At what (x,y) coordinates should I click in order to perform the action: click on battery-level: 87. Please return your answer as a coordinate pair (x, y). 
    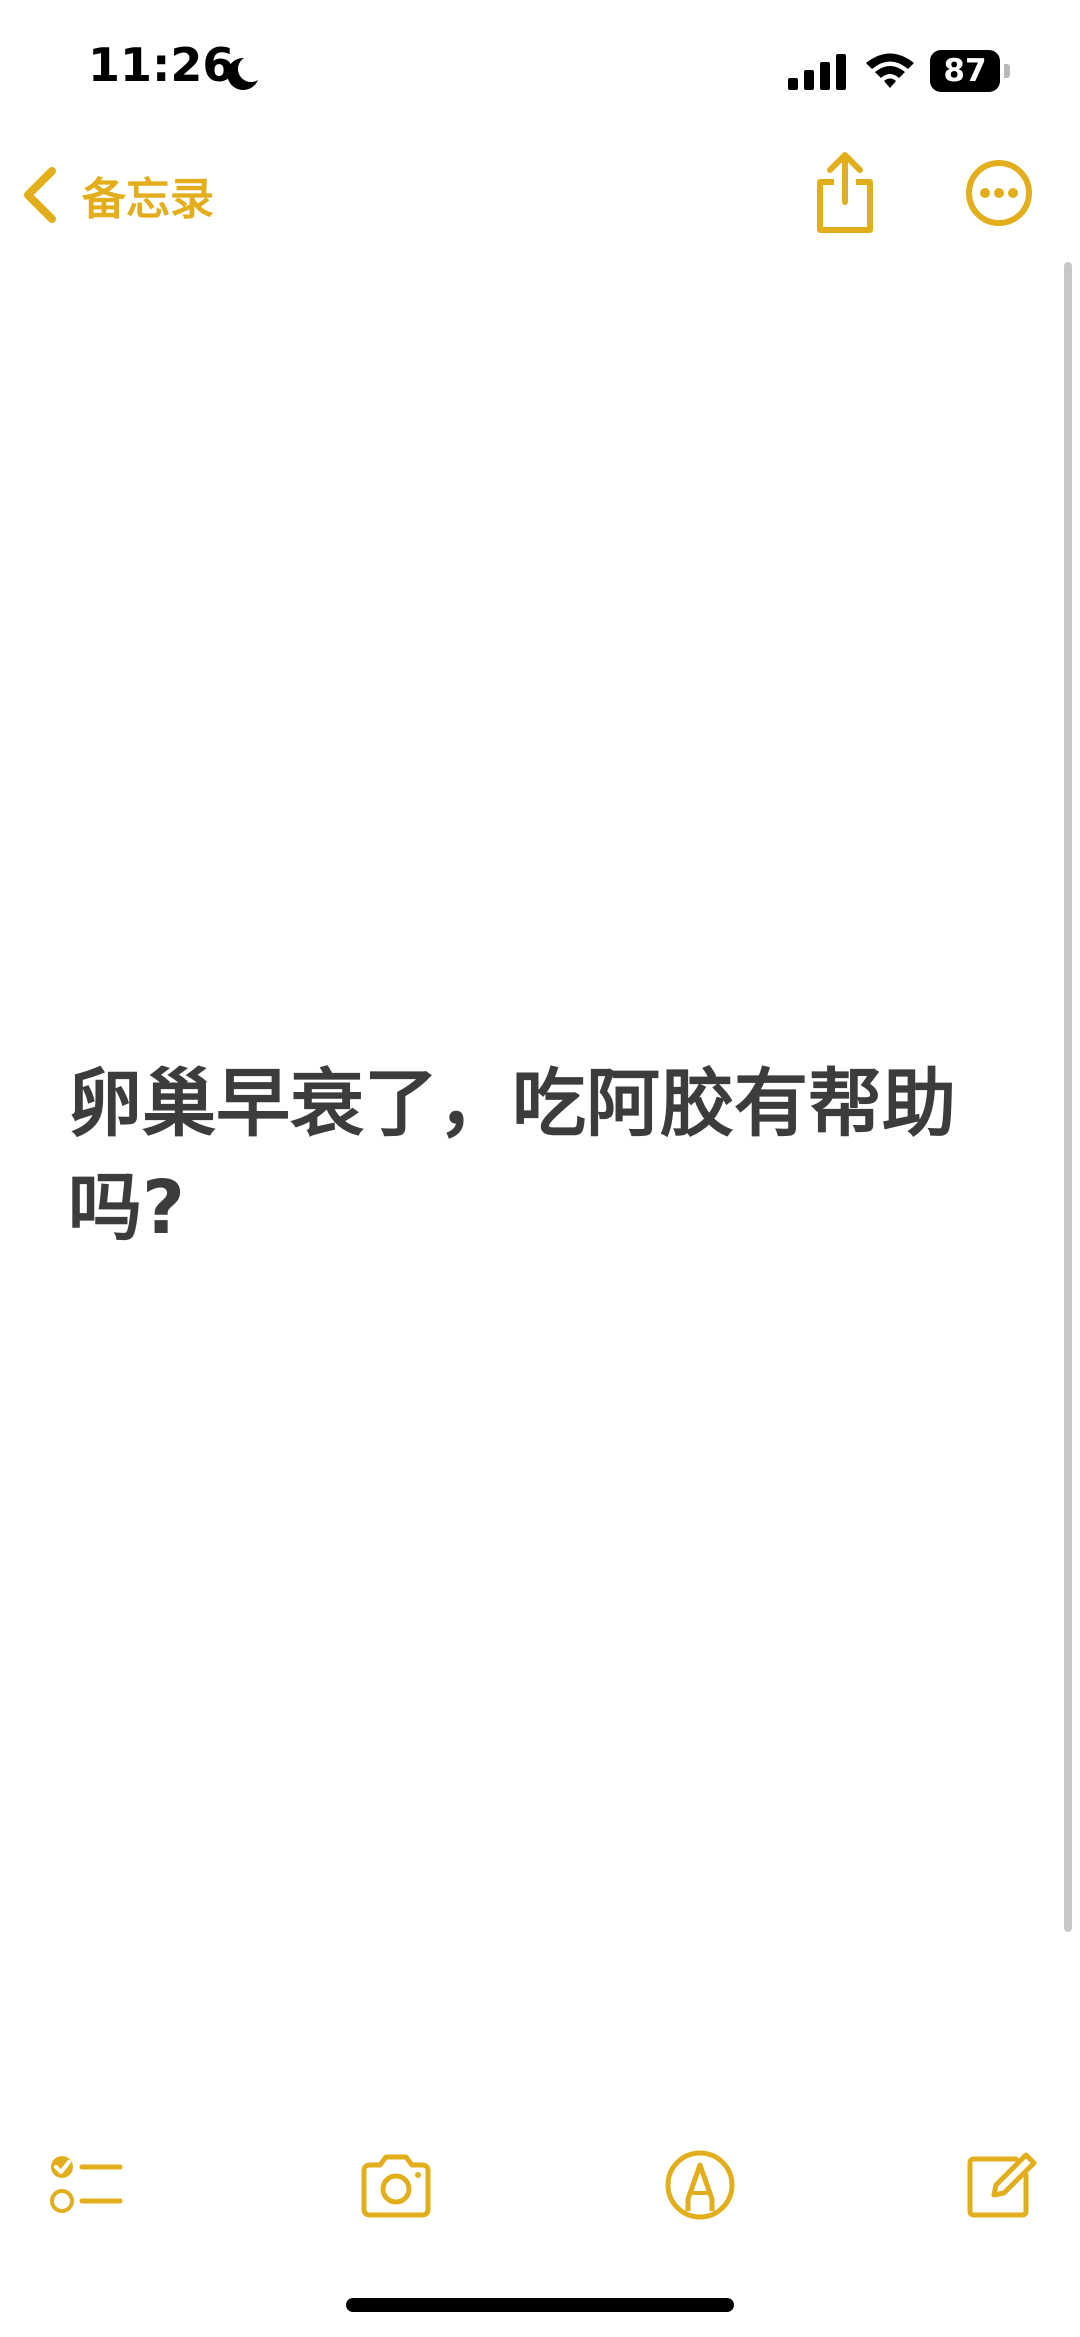
    Looking at the image, I should click on (965, 71).